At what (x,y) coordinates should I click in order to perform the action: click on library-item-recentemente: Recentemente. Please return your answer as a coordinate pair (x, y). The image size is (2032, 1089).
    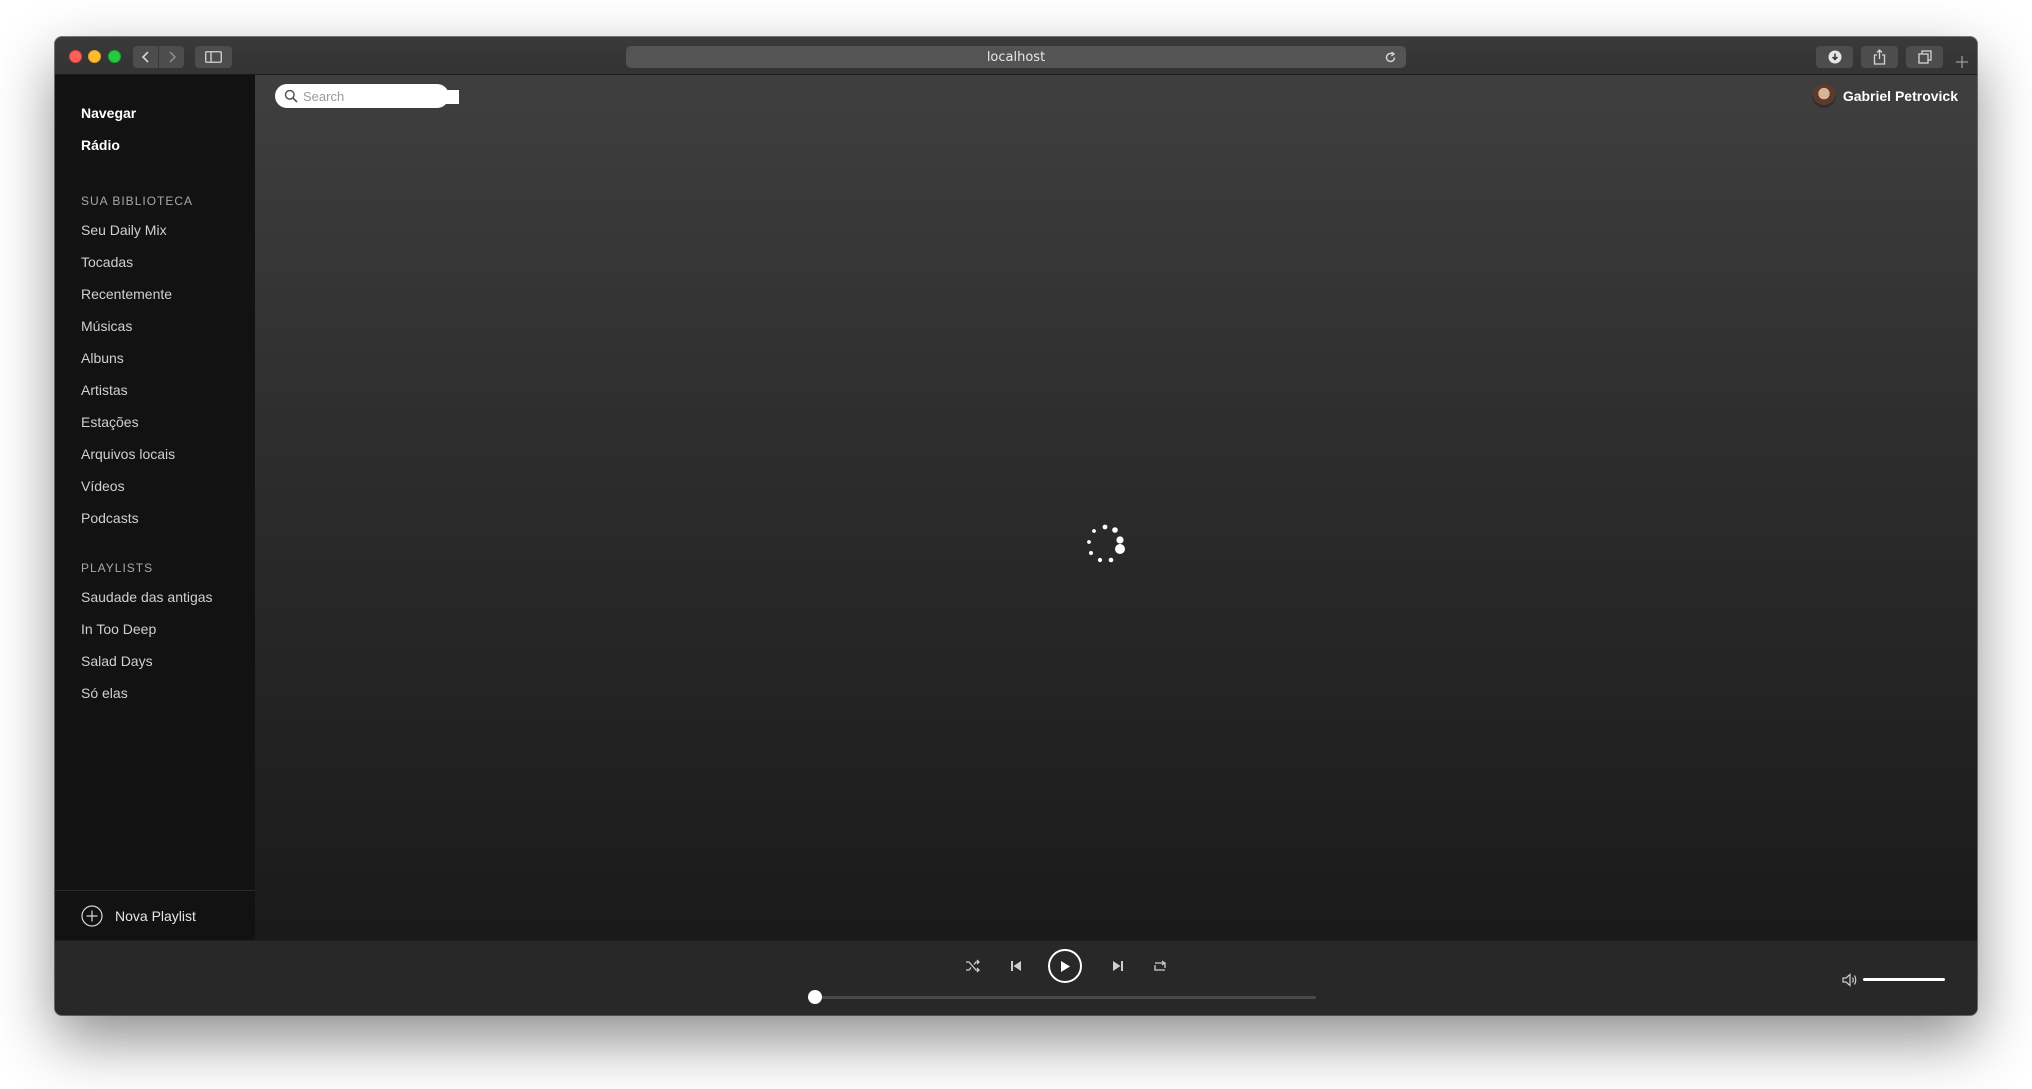
    Looking at the image, I should click on (128, 301).